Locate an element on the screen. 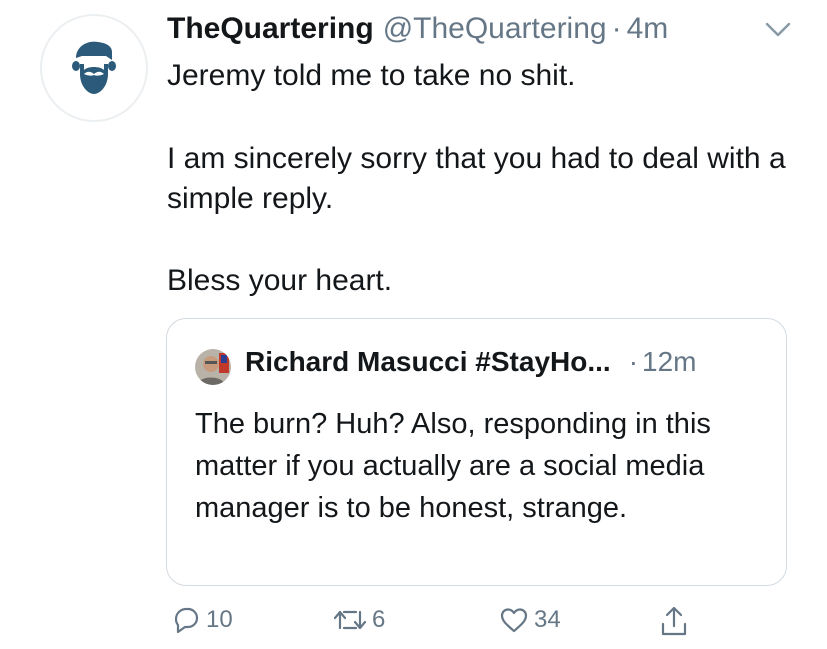  heart-icon is located at coordinates (514, 620).